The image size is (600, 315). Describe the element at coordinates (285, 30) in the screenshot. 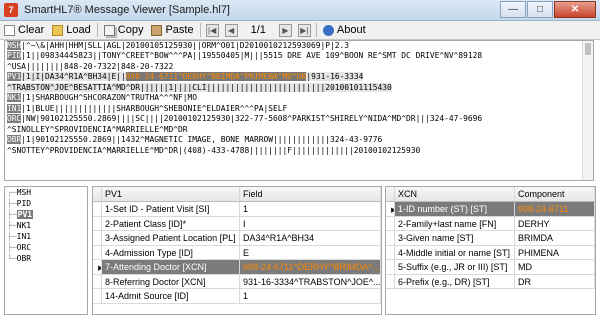

I see `next-page-button: ▶` at that location.